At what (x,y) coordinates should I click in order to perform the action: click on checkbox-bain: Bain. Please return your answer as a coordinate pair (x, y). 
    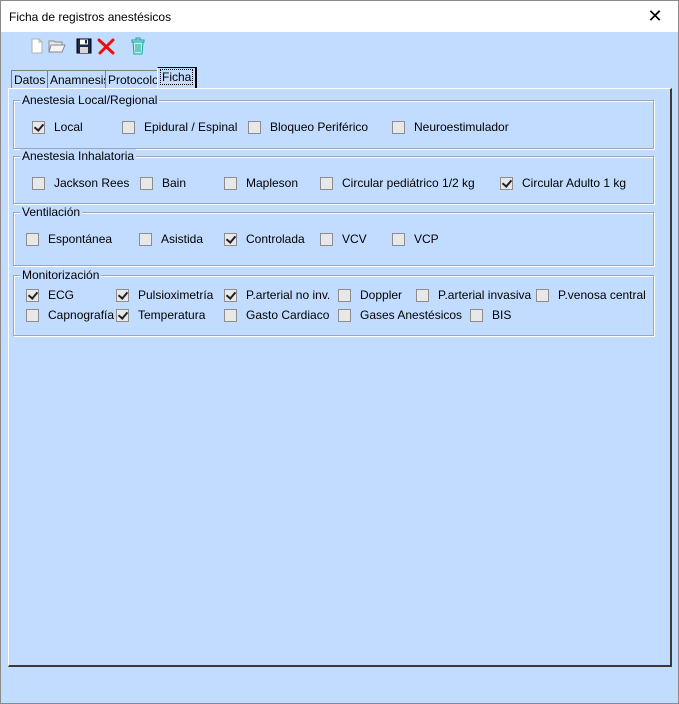
    Looking at the image, I should click on (163, 183).